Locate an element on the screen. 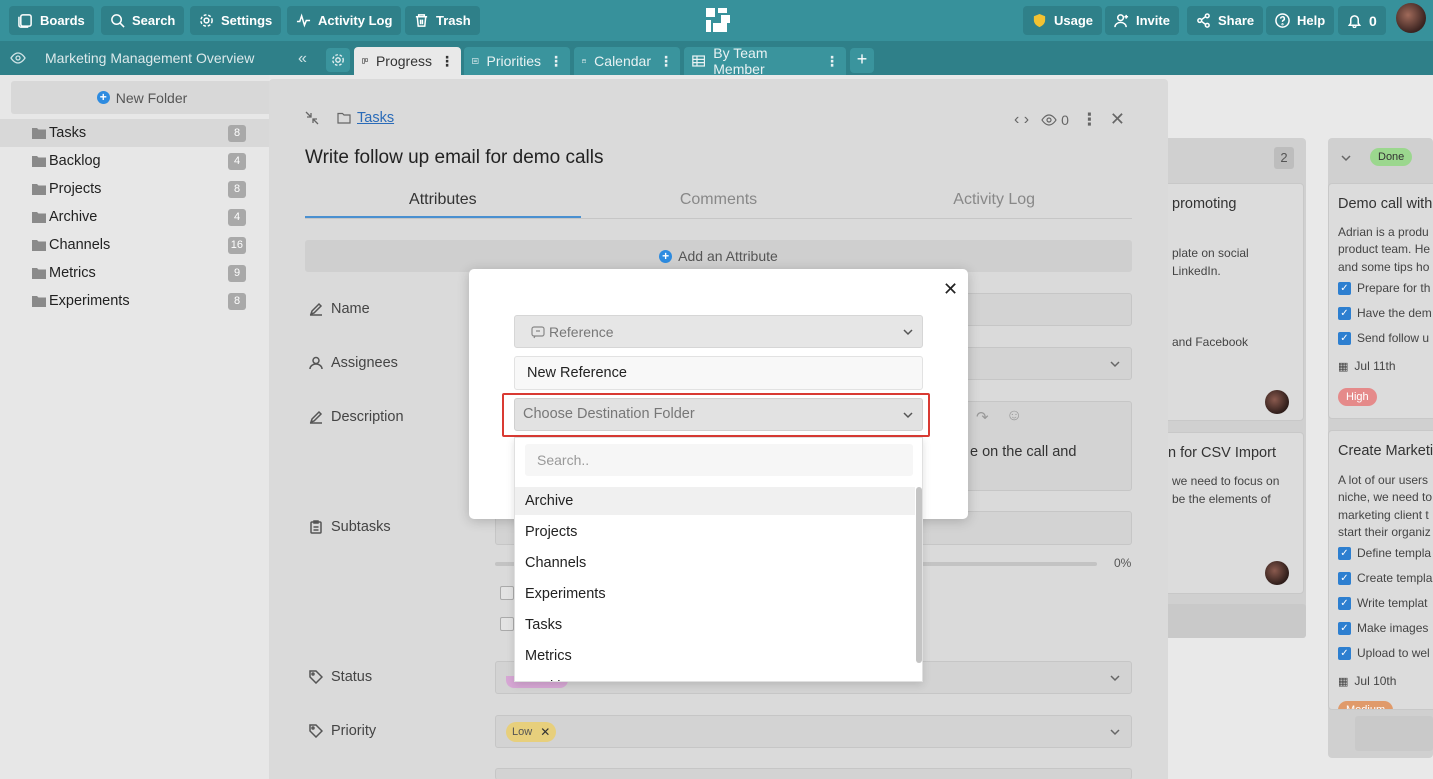 The height and width of the screenshot is (779, 1433). folder-option-channels: Channels is located at coordinates (715, 563).